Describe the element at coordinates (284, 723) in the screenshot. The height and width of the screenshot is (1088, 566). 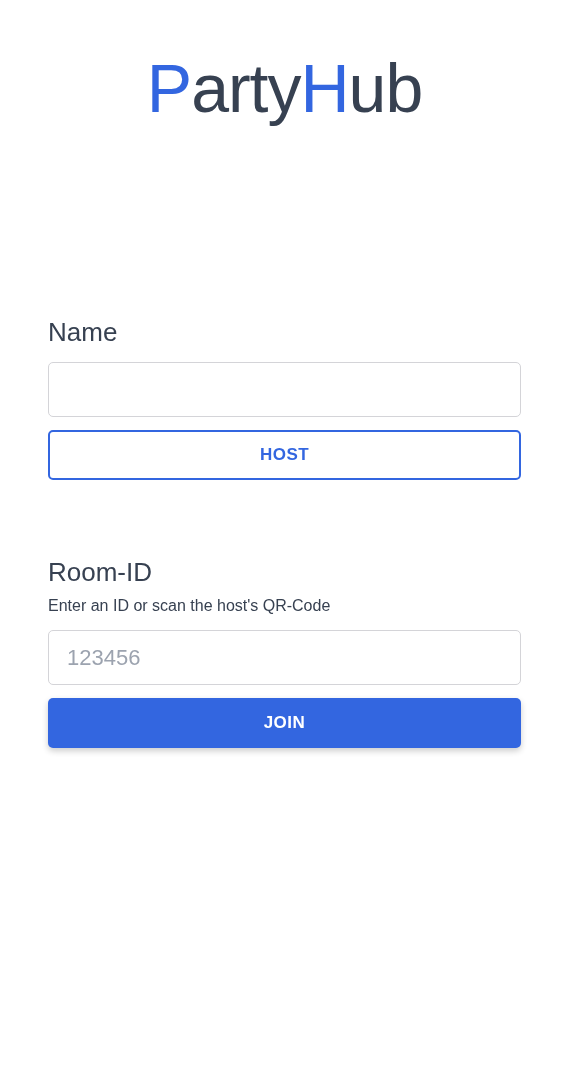
I see `join-button: JOIN` at that location.